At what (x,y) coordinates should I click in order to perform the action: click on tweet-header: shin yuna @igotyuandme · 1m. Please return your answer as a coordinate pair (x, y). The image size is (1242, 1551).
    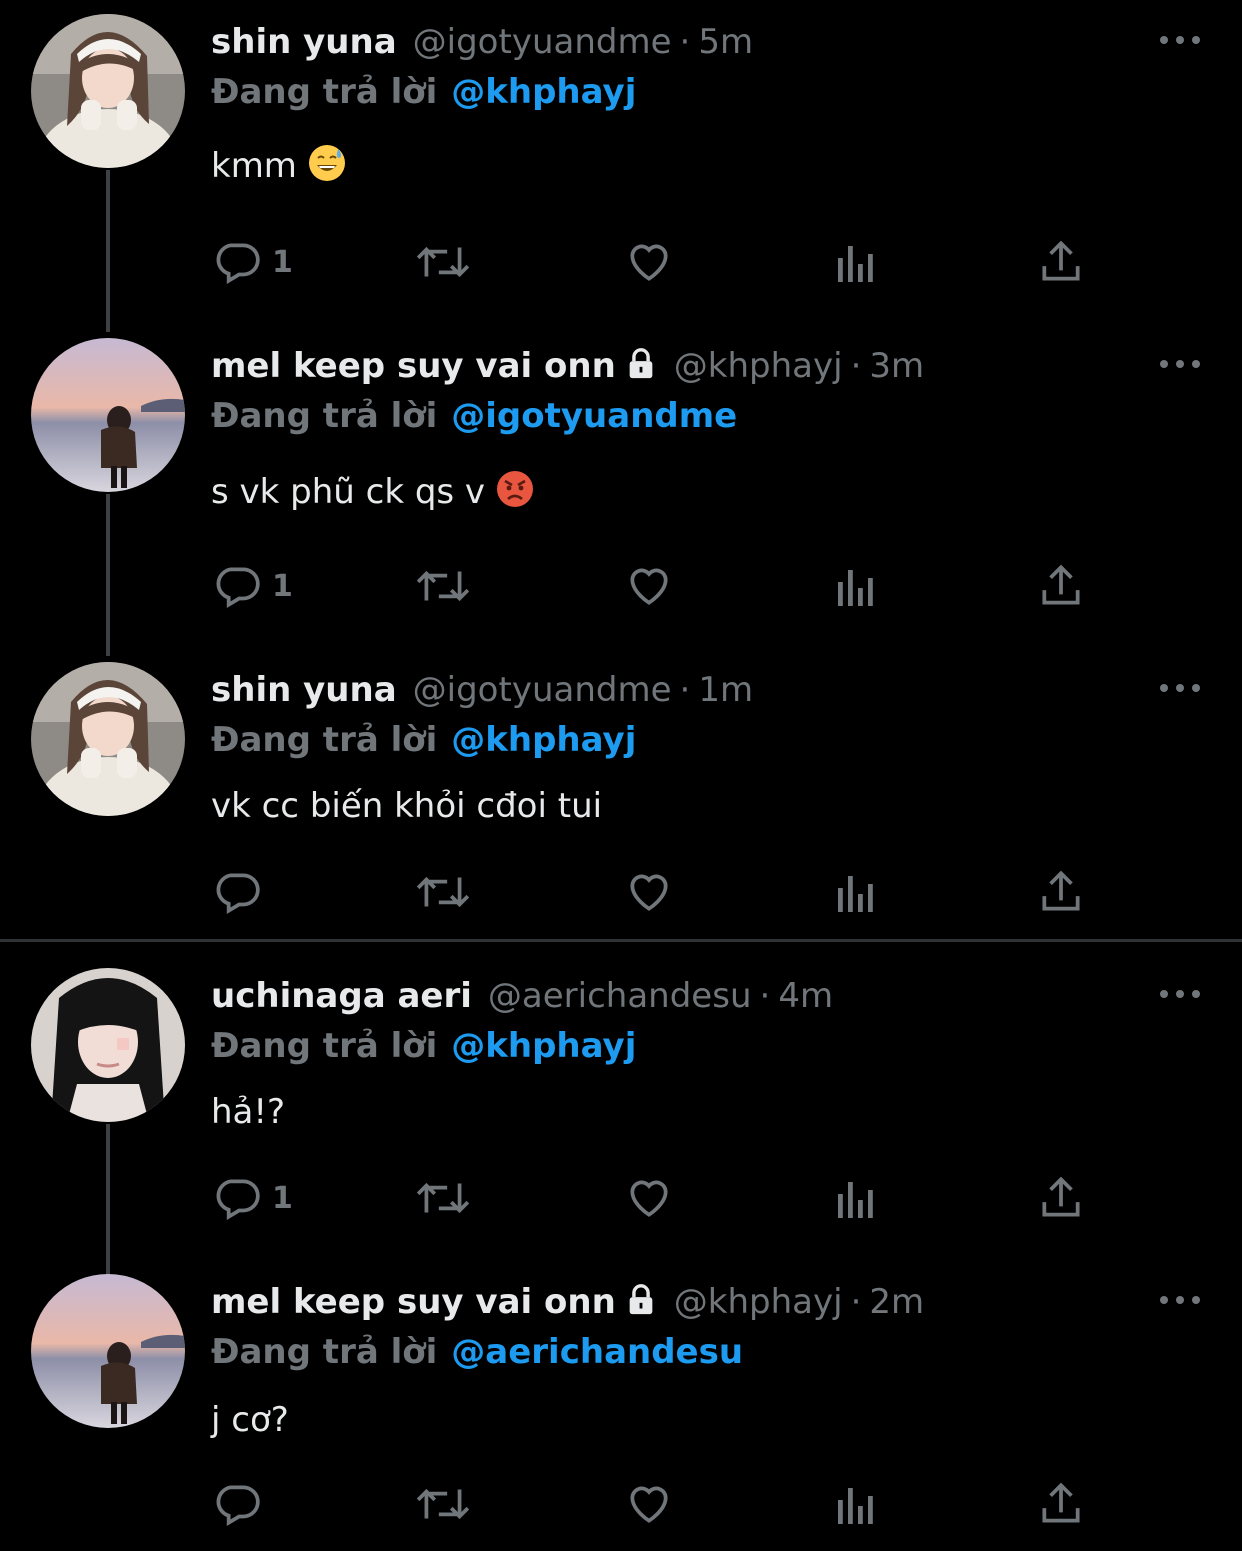
    Looking at the image, I should click on (482, 690).